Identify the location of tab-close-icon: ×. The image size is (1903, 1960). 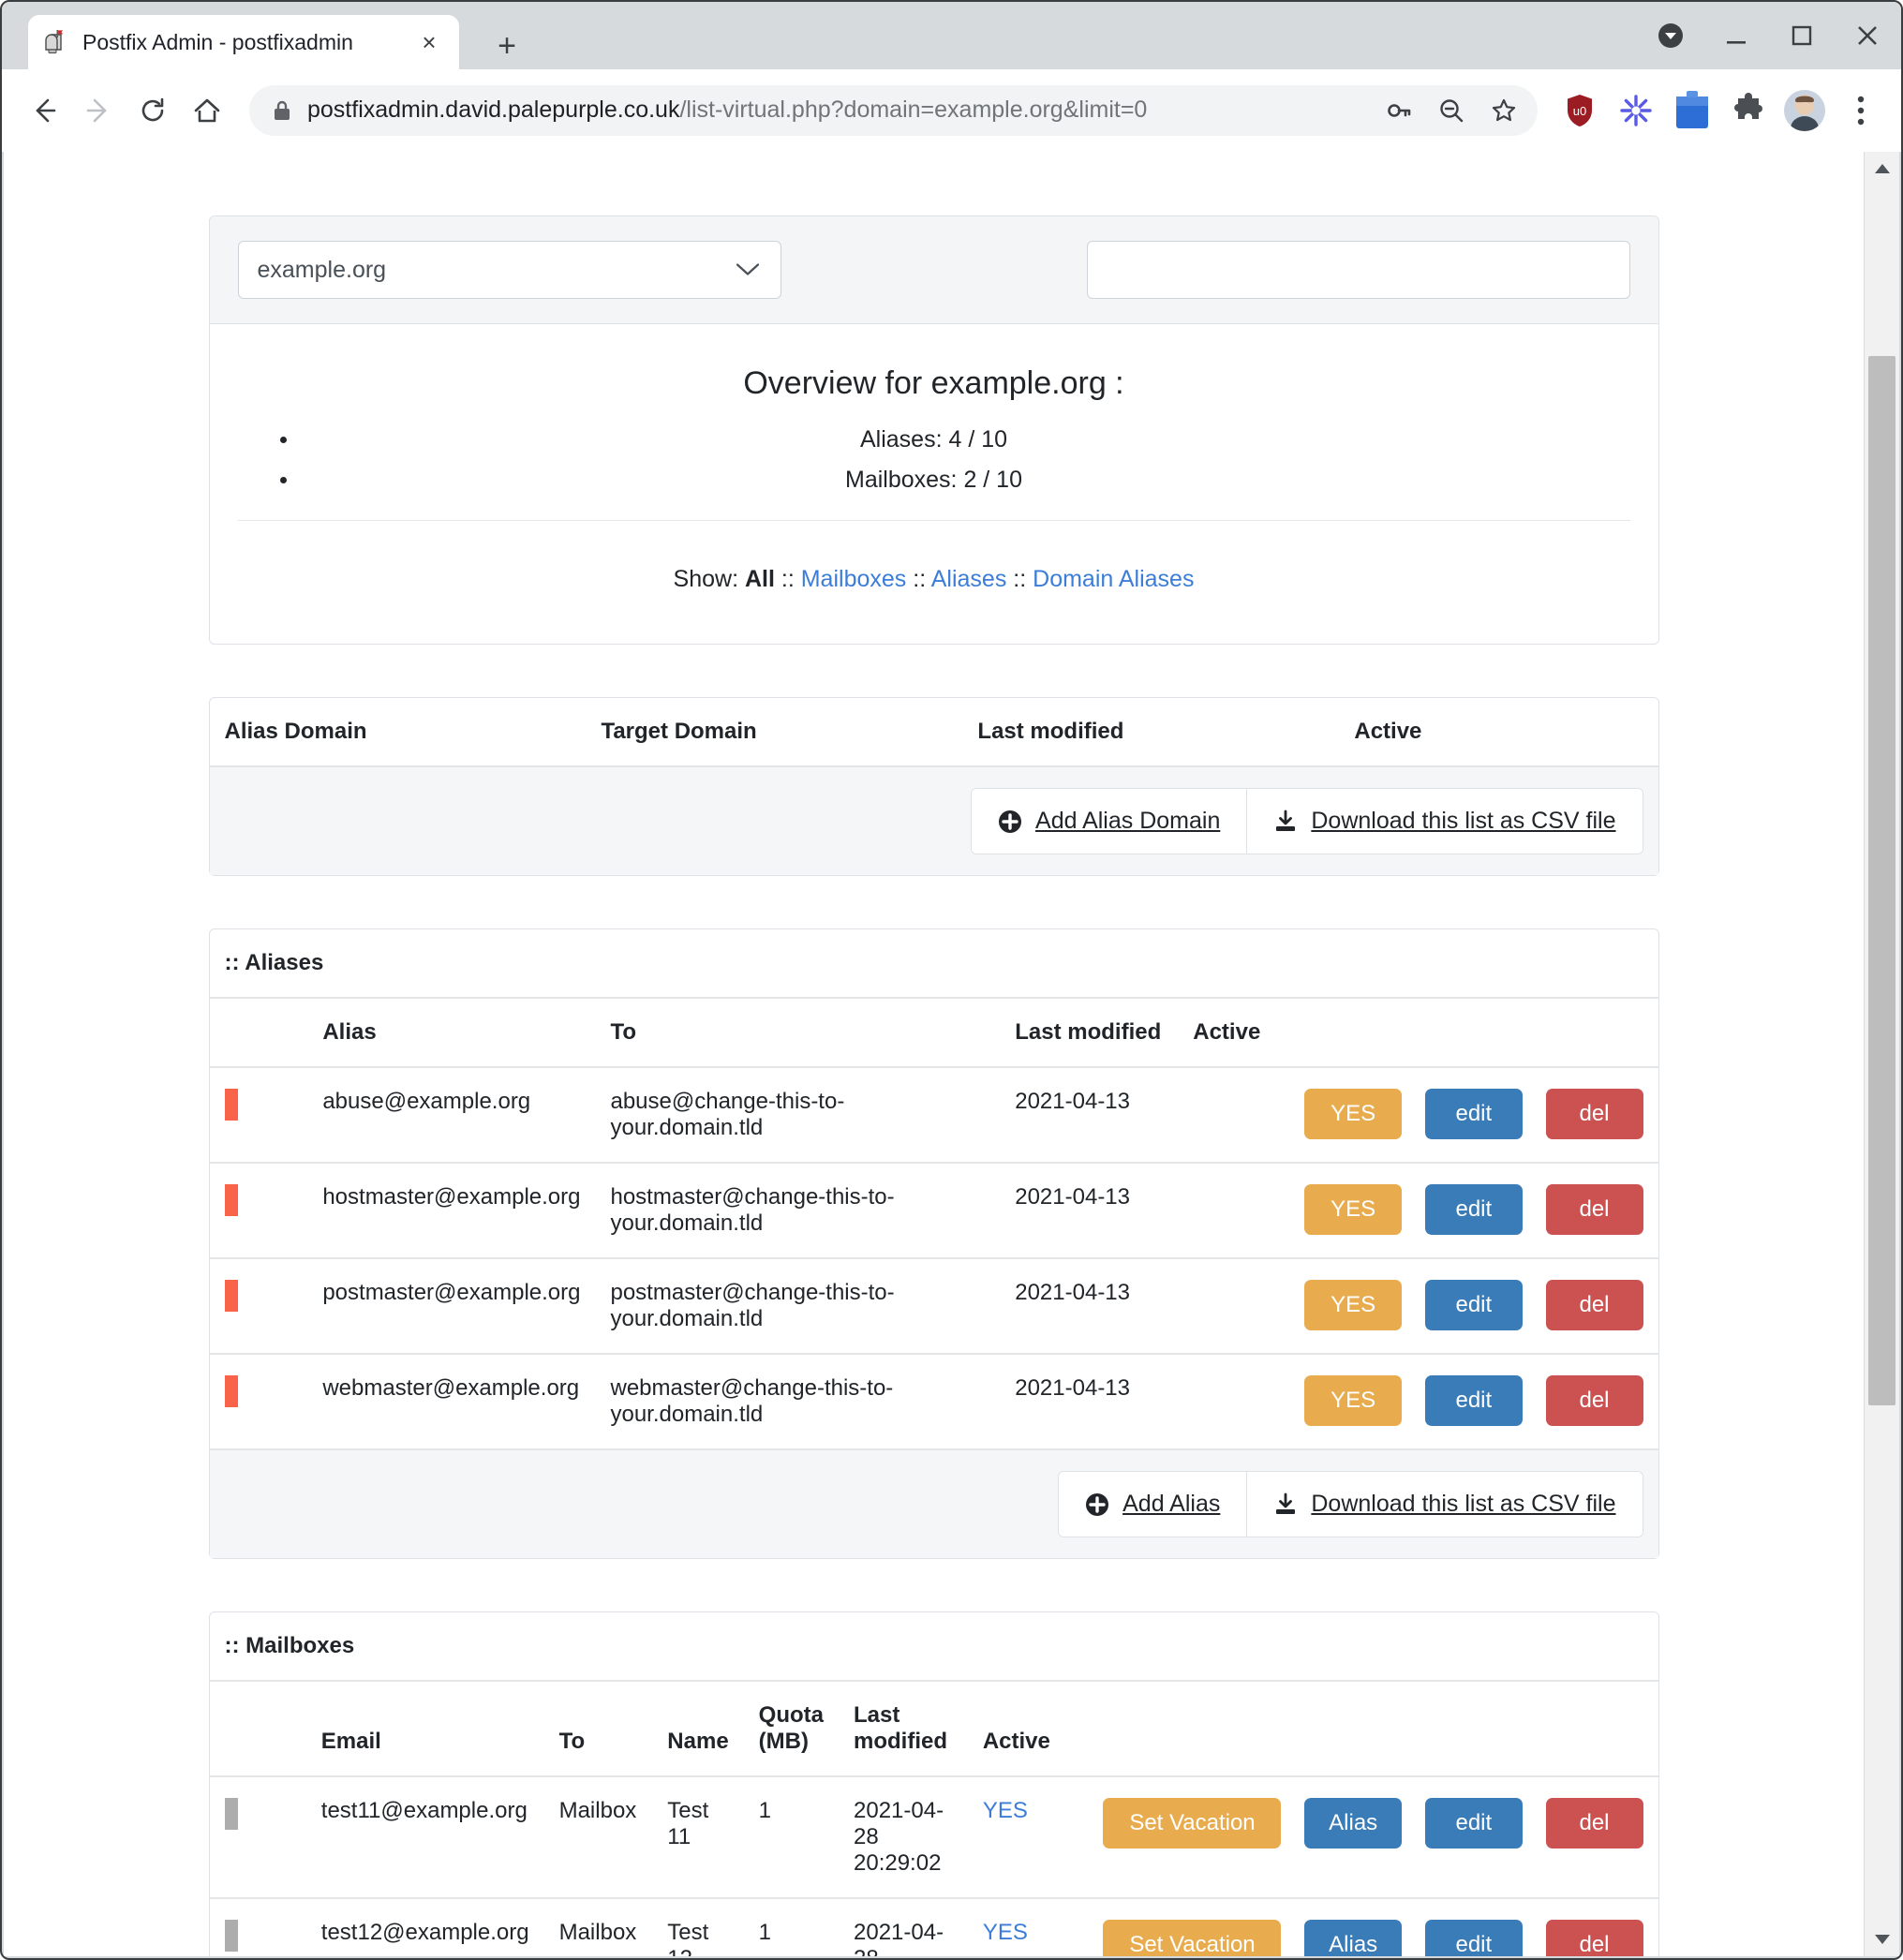
(429, 42).